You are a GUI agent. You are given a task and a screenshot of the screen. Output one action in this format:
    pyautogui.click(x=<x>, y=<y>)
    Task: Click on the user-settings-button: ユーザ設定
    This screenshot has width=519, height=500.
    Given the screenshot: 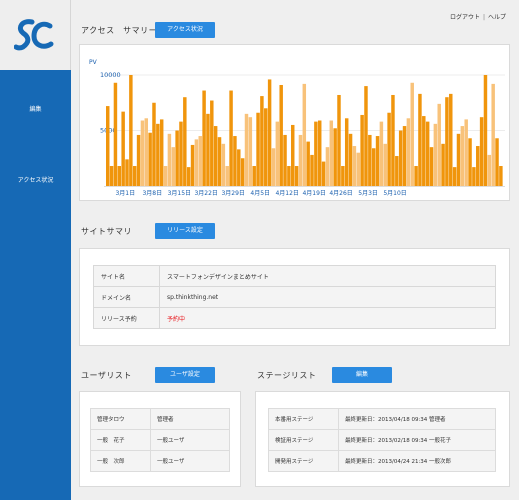 What is the action you would take?
    pyautogui.click(x=185, y=375)
    